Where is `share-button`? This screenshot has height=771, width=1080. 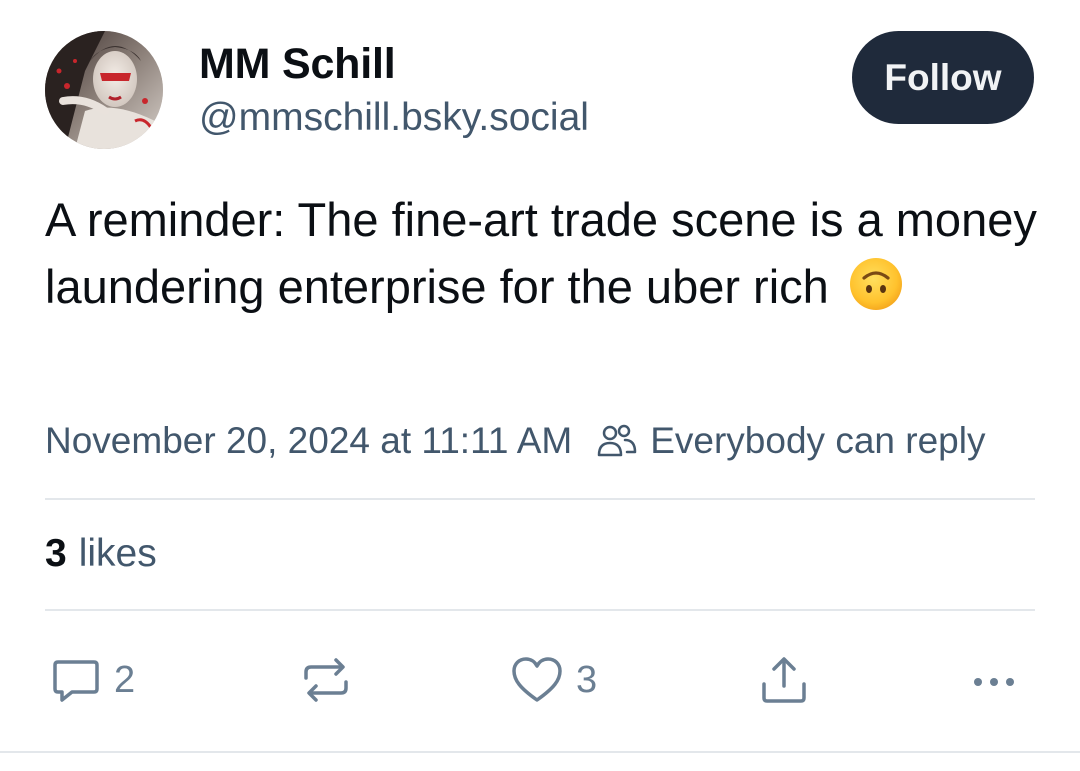
share-button is located at coordinates (784, 680).